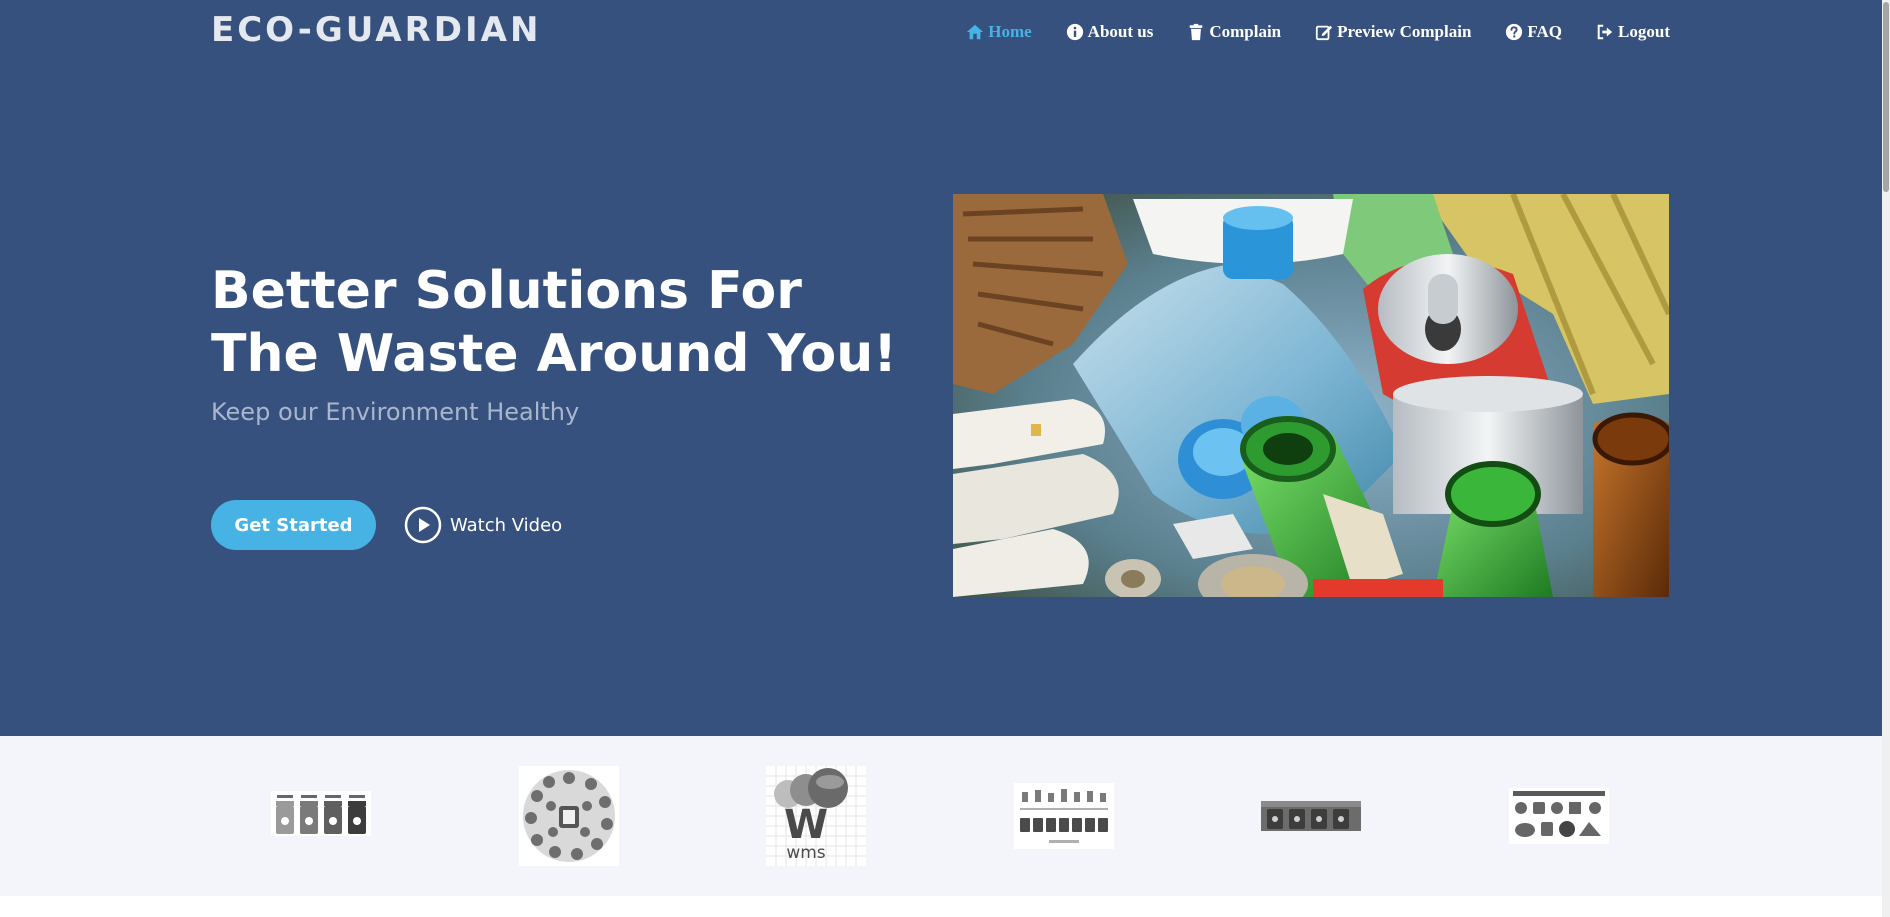 This screenshot has width=1890, height=917. Describe the element at coordinates (1120, 31) in the screenshot. I see `nav-item-label: About us` at that location.